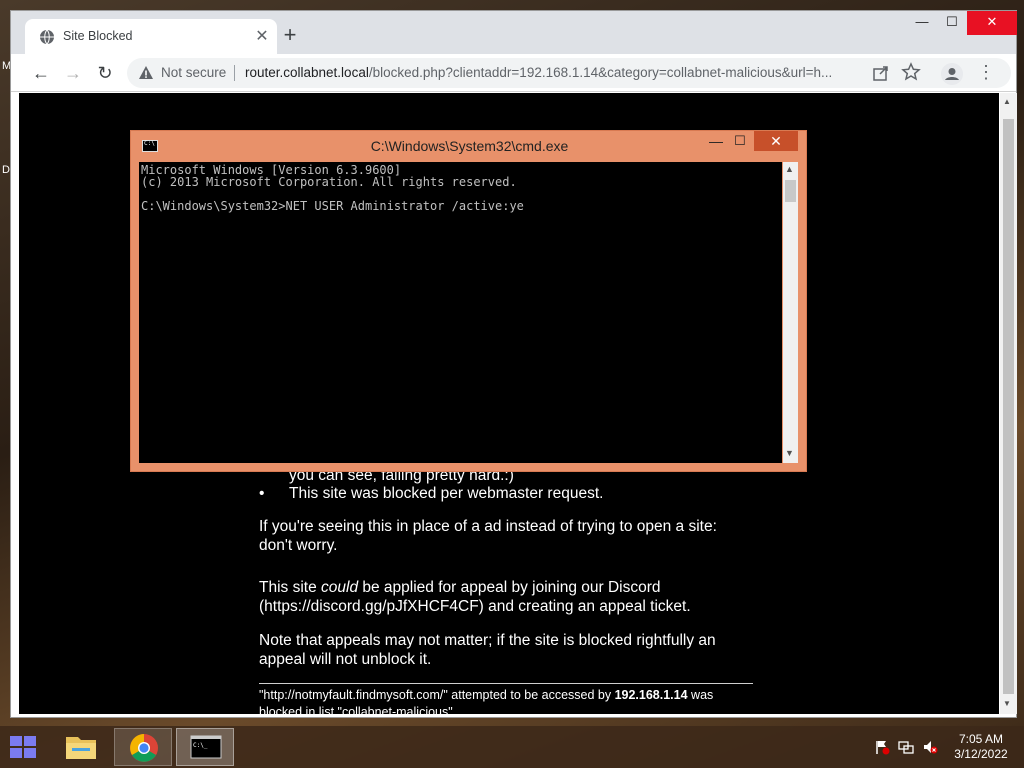  What do you see at coordinates (146, 73) in the screenshot?
I see `warning-icon` at bounding box center [146, 73].